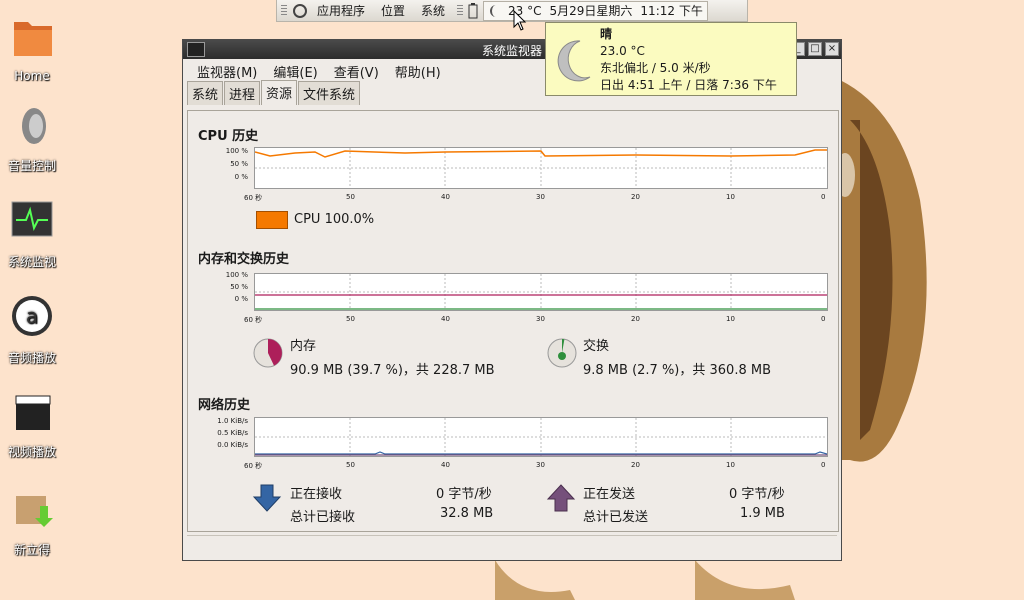 Image resolution: width=1024 pixels, height=600 pixels. I want to click on desktop-icon-video: 视频播放, so click(33, 423).